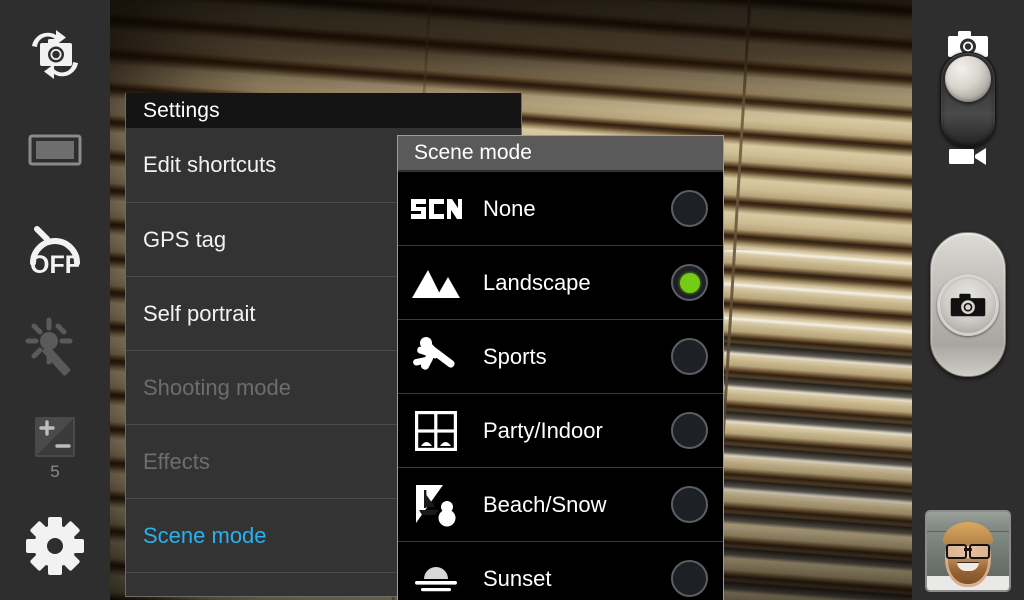 This screenshot has height=600, width=1024. Describe the element at coordinates (205, 535) in the screenshot. I see `settings-row-label: Scene mode` at that location.